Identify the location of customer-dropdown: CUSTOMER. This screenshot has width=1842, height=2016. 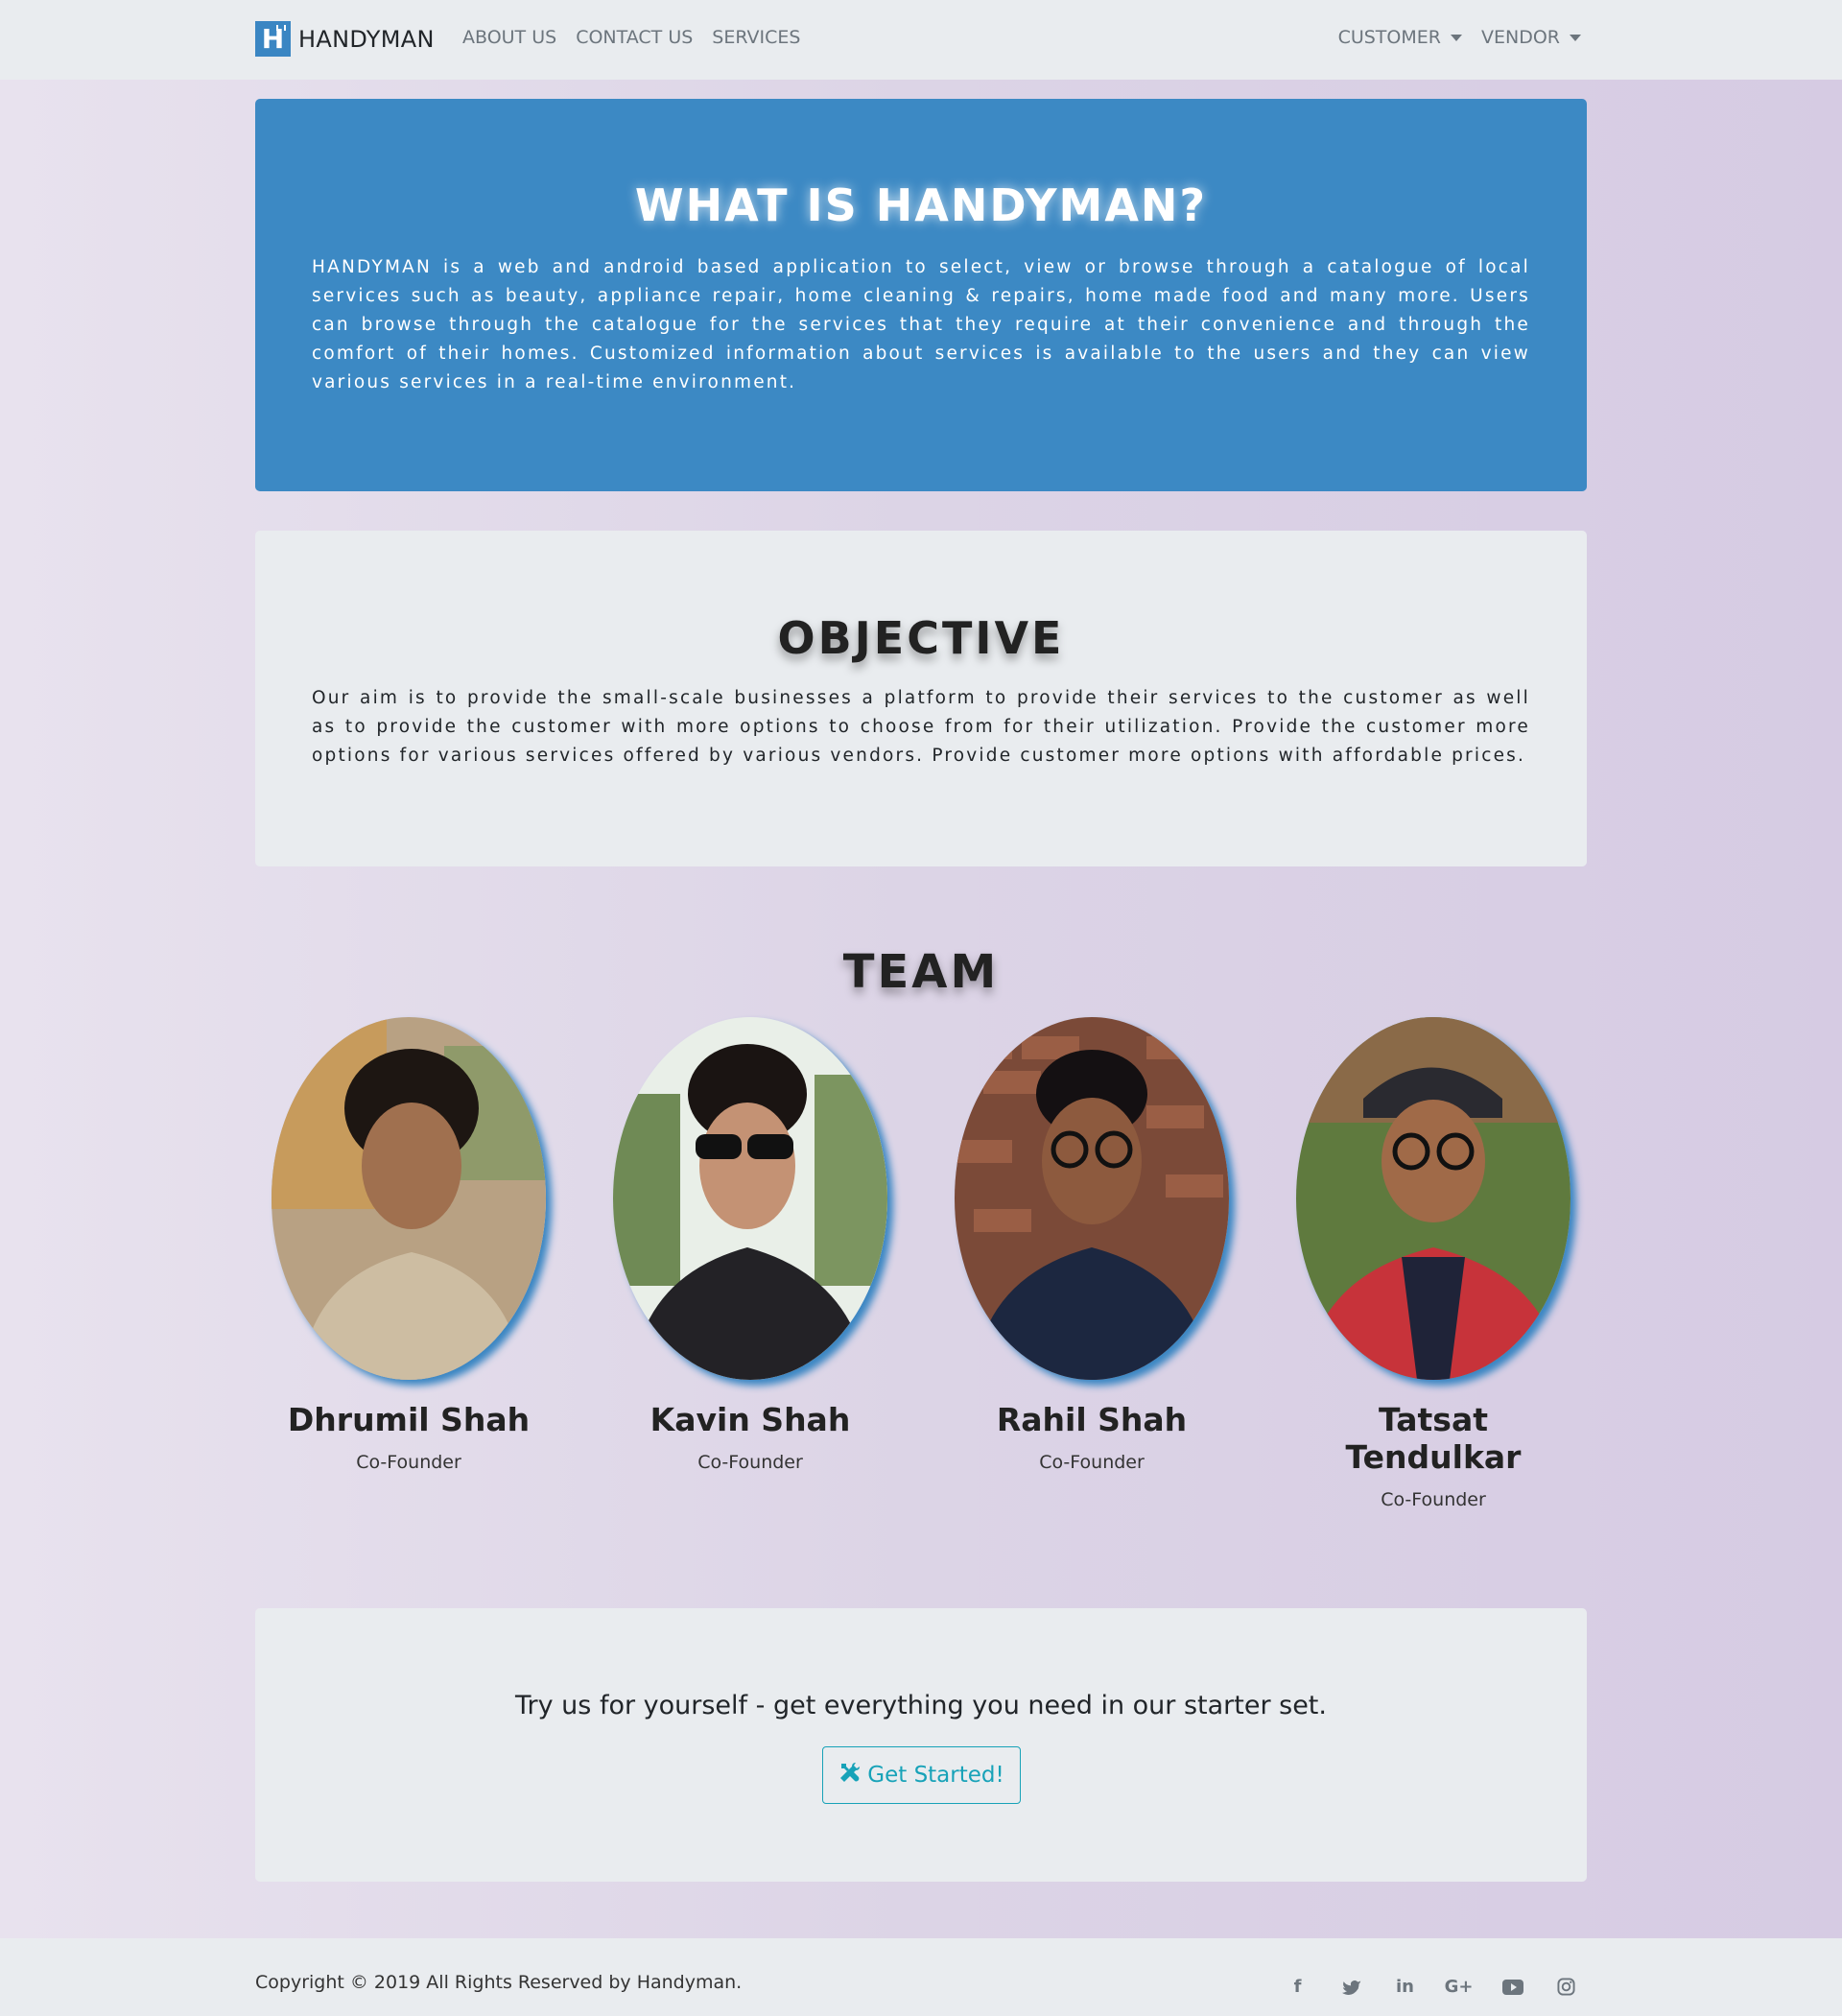
(1400, 37).